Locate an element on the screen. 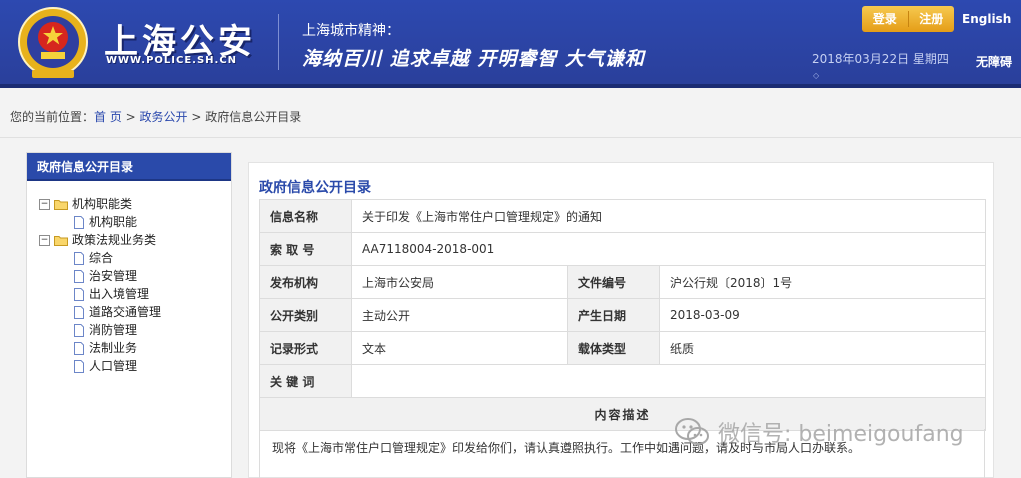 This screenshot has height=478, width=1021. watermark-text: 微信号: beimeigoufang is located at coordinates (841, 434).